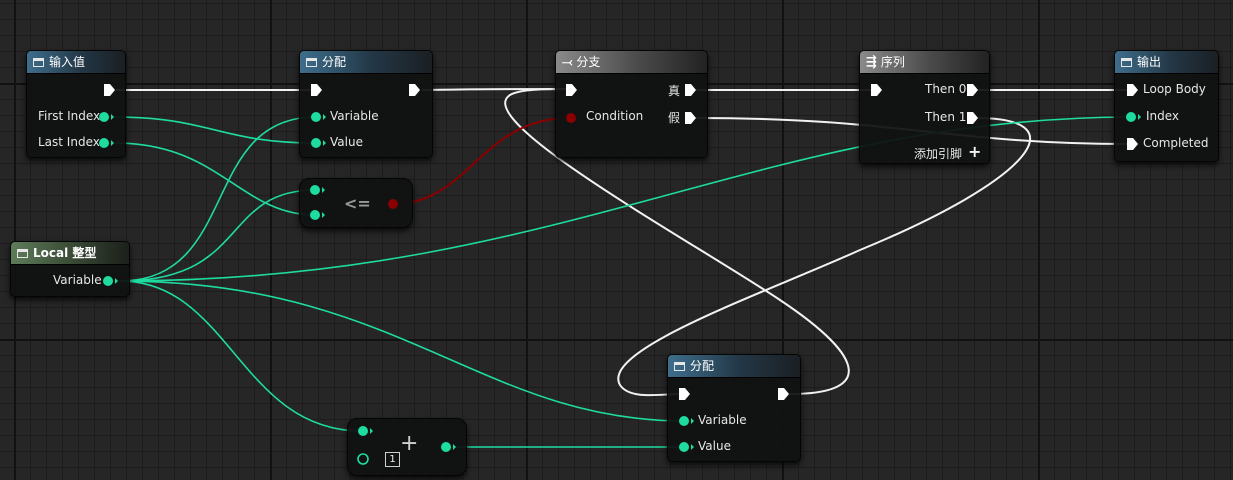 The height and width of the screenshot is (480, 1233). Describe the element at coordinates (366, 104) in the screenshot. I see `assign-node-1: 分配` at that location.